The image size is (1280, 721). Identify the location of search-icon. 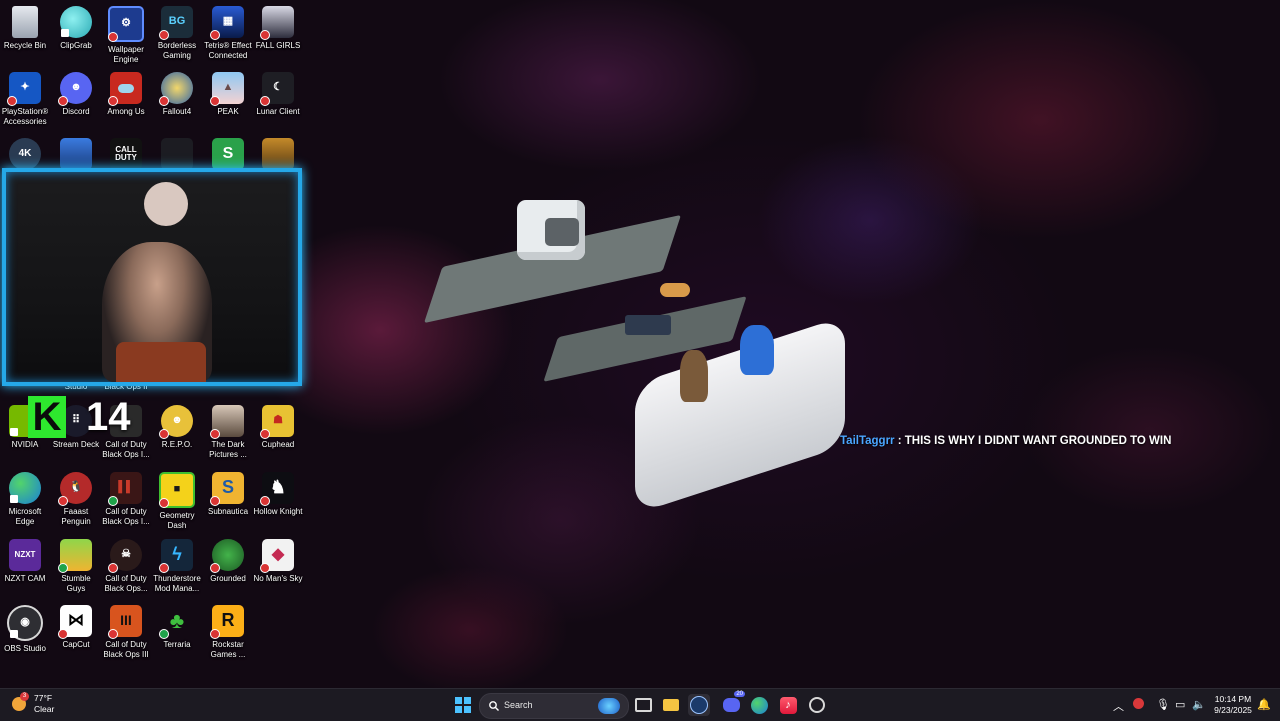
(494, 706).